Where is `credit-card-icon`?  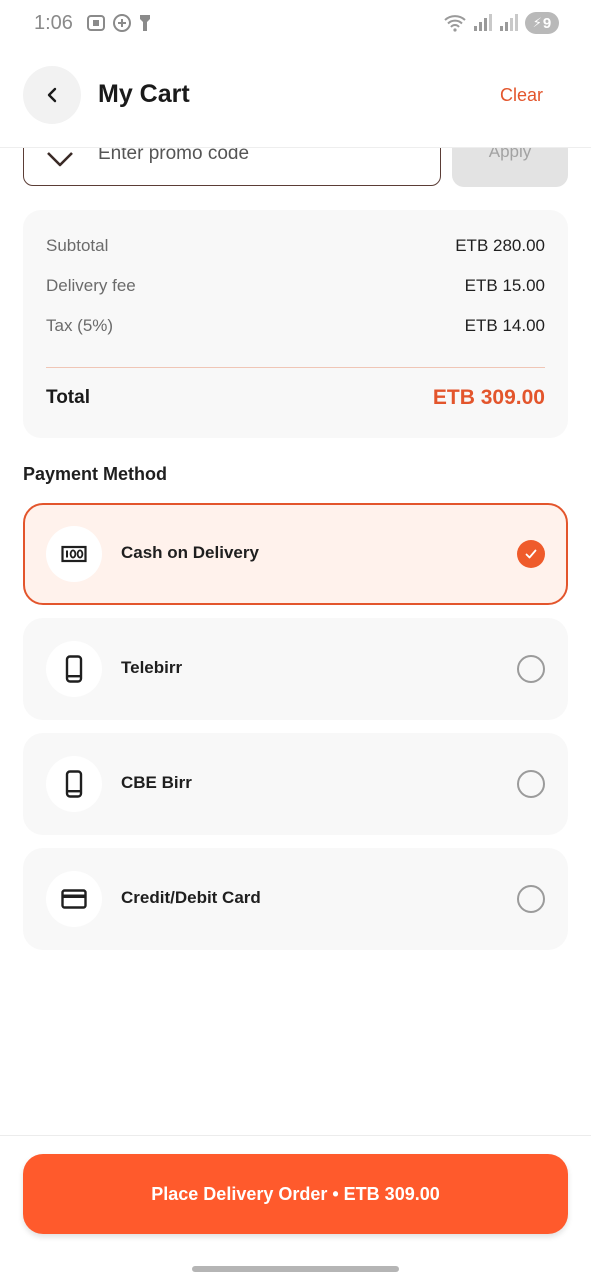
credit-card-icon is located at coordinates (74, 899).